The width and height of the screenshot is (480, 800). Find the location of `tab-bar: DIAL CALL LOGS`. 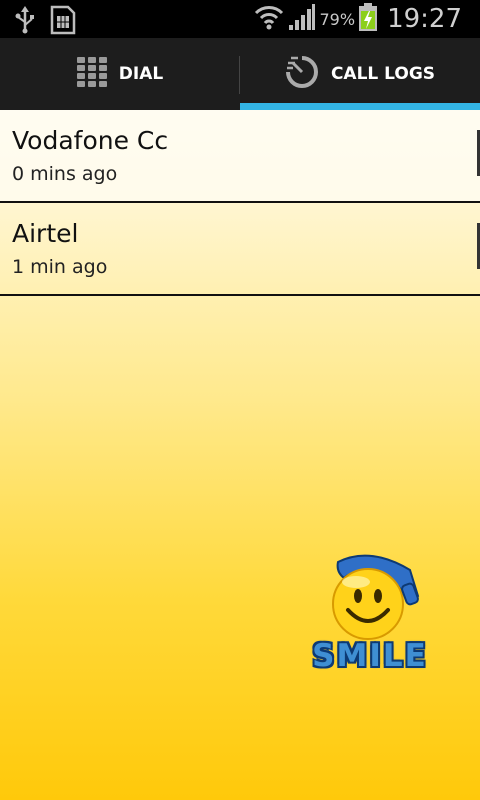

tab-bar: DIAL CALL LOGS is located at coordinates (240, 74).